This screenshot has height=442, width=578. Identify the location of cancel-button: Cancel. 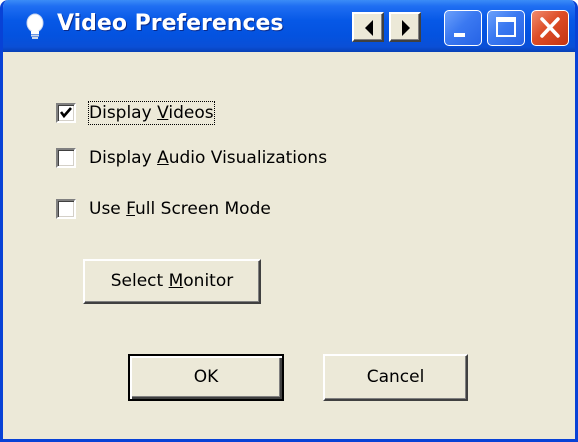
(395, 377).